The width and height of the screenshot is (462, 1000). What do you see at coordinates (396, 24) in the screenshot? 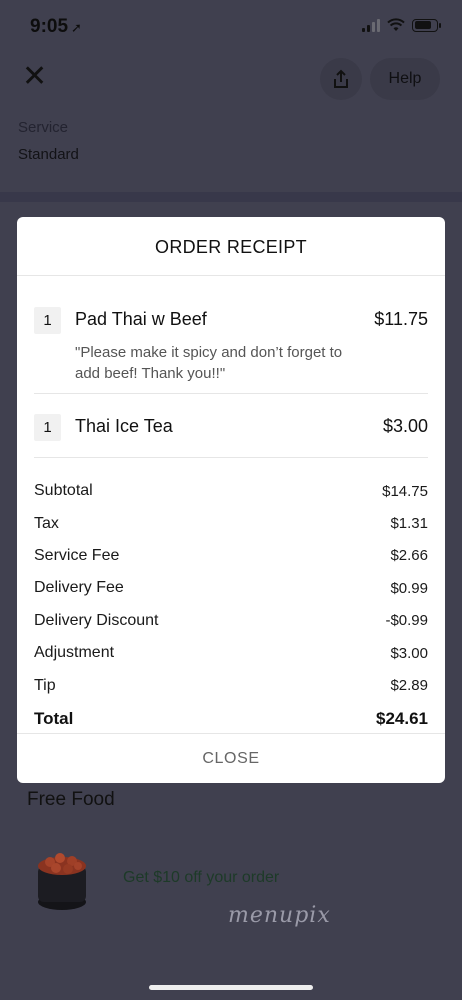
I see `wifi-icon` at bounding box center [396, 24].